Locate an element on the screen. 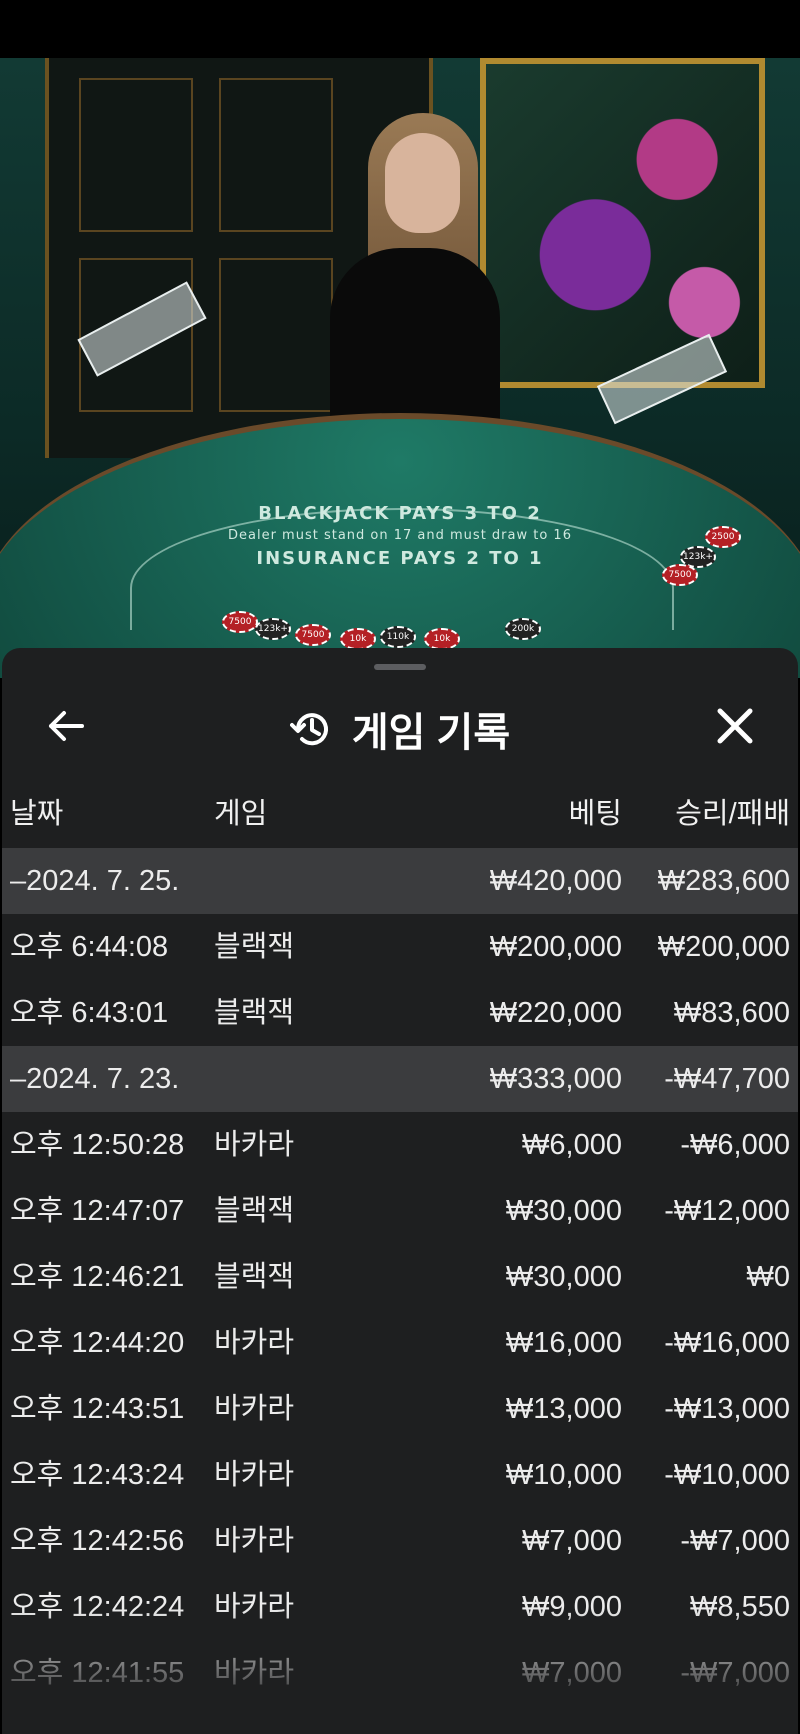  row-winloss: -₩6,000 is located at coordinates (735, 1145).